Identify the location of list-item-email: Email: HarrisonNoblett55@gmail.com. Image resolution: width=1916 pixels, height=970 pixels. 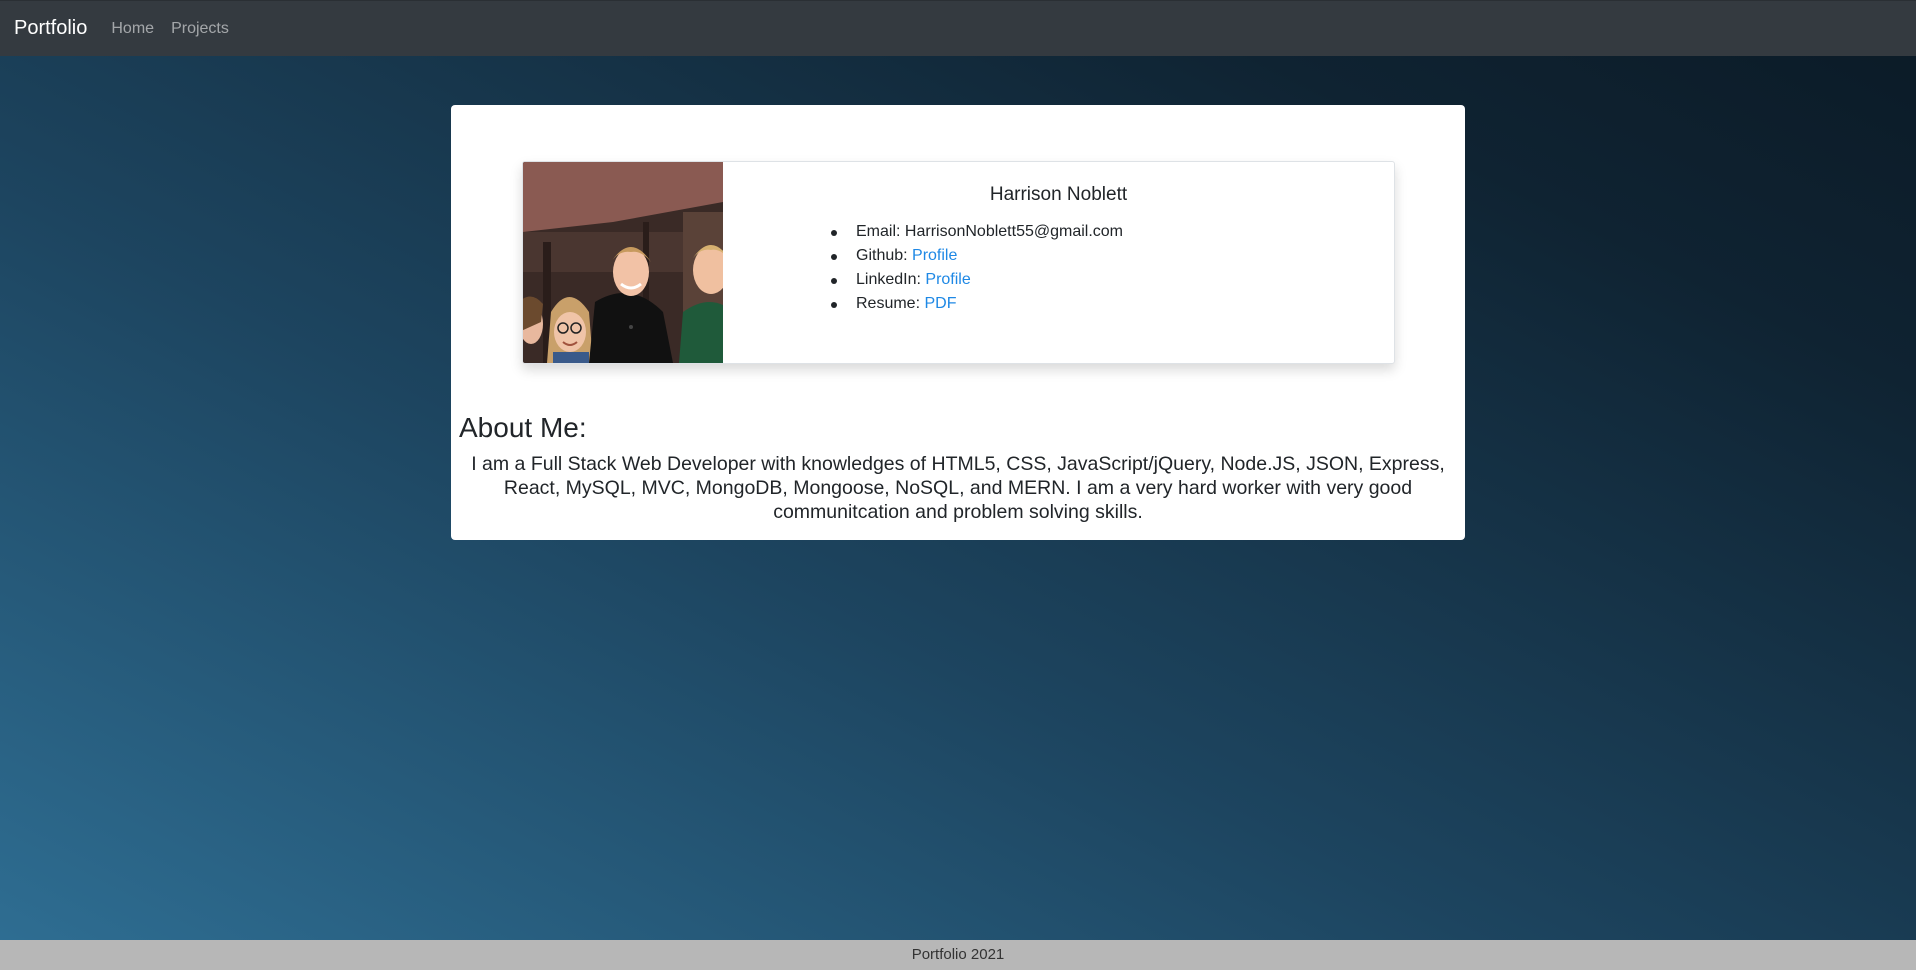
(977, 232).